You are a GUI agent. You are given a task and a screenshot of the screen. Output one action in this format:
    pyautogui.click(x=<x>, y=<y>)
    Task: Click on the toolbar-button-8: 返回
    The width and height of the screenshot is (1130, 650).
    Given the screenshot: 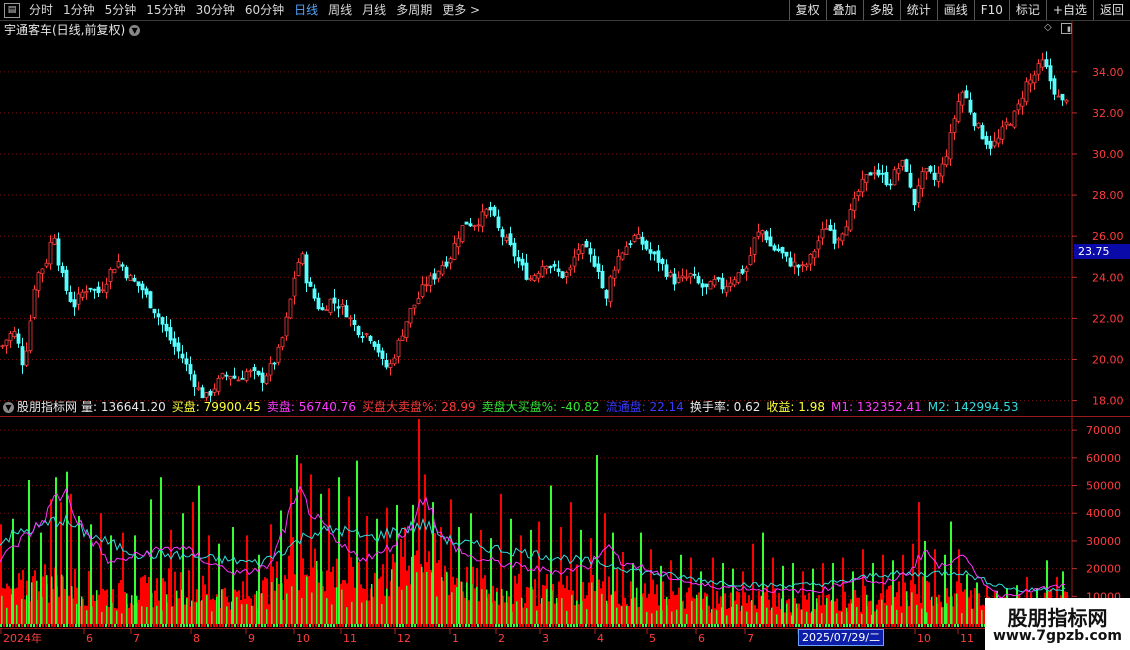 What is the action you would take?
    pyautogui.click(x=1111, y=10)
    